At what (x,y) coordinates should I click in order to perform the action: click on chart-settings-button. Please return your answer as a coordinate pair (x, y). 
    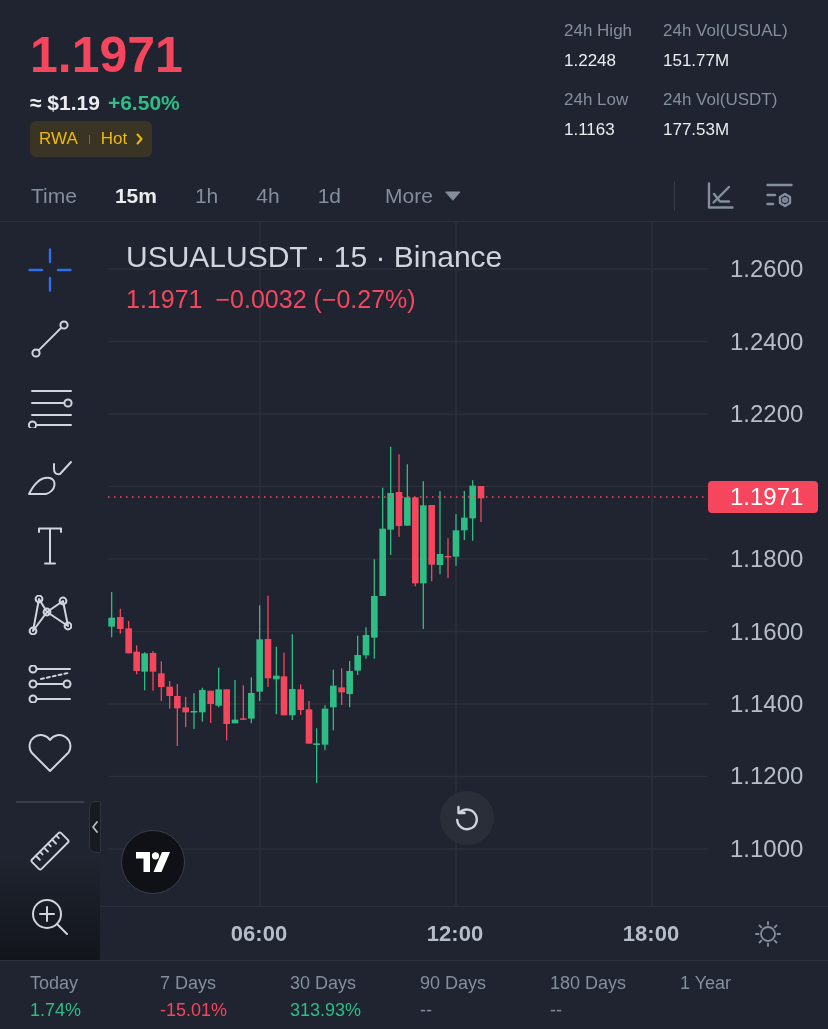
    Looking at the image, I should click on (779, 195).